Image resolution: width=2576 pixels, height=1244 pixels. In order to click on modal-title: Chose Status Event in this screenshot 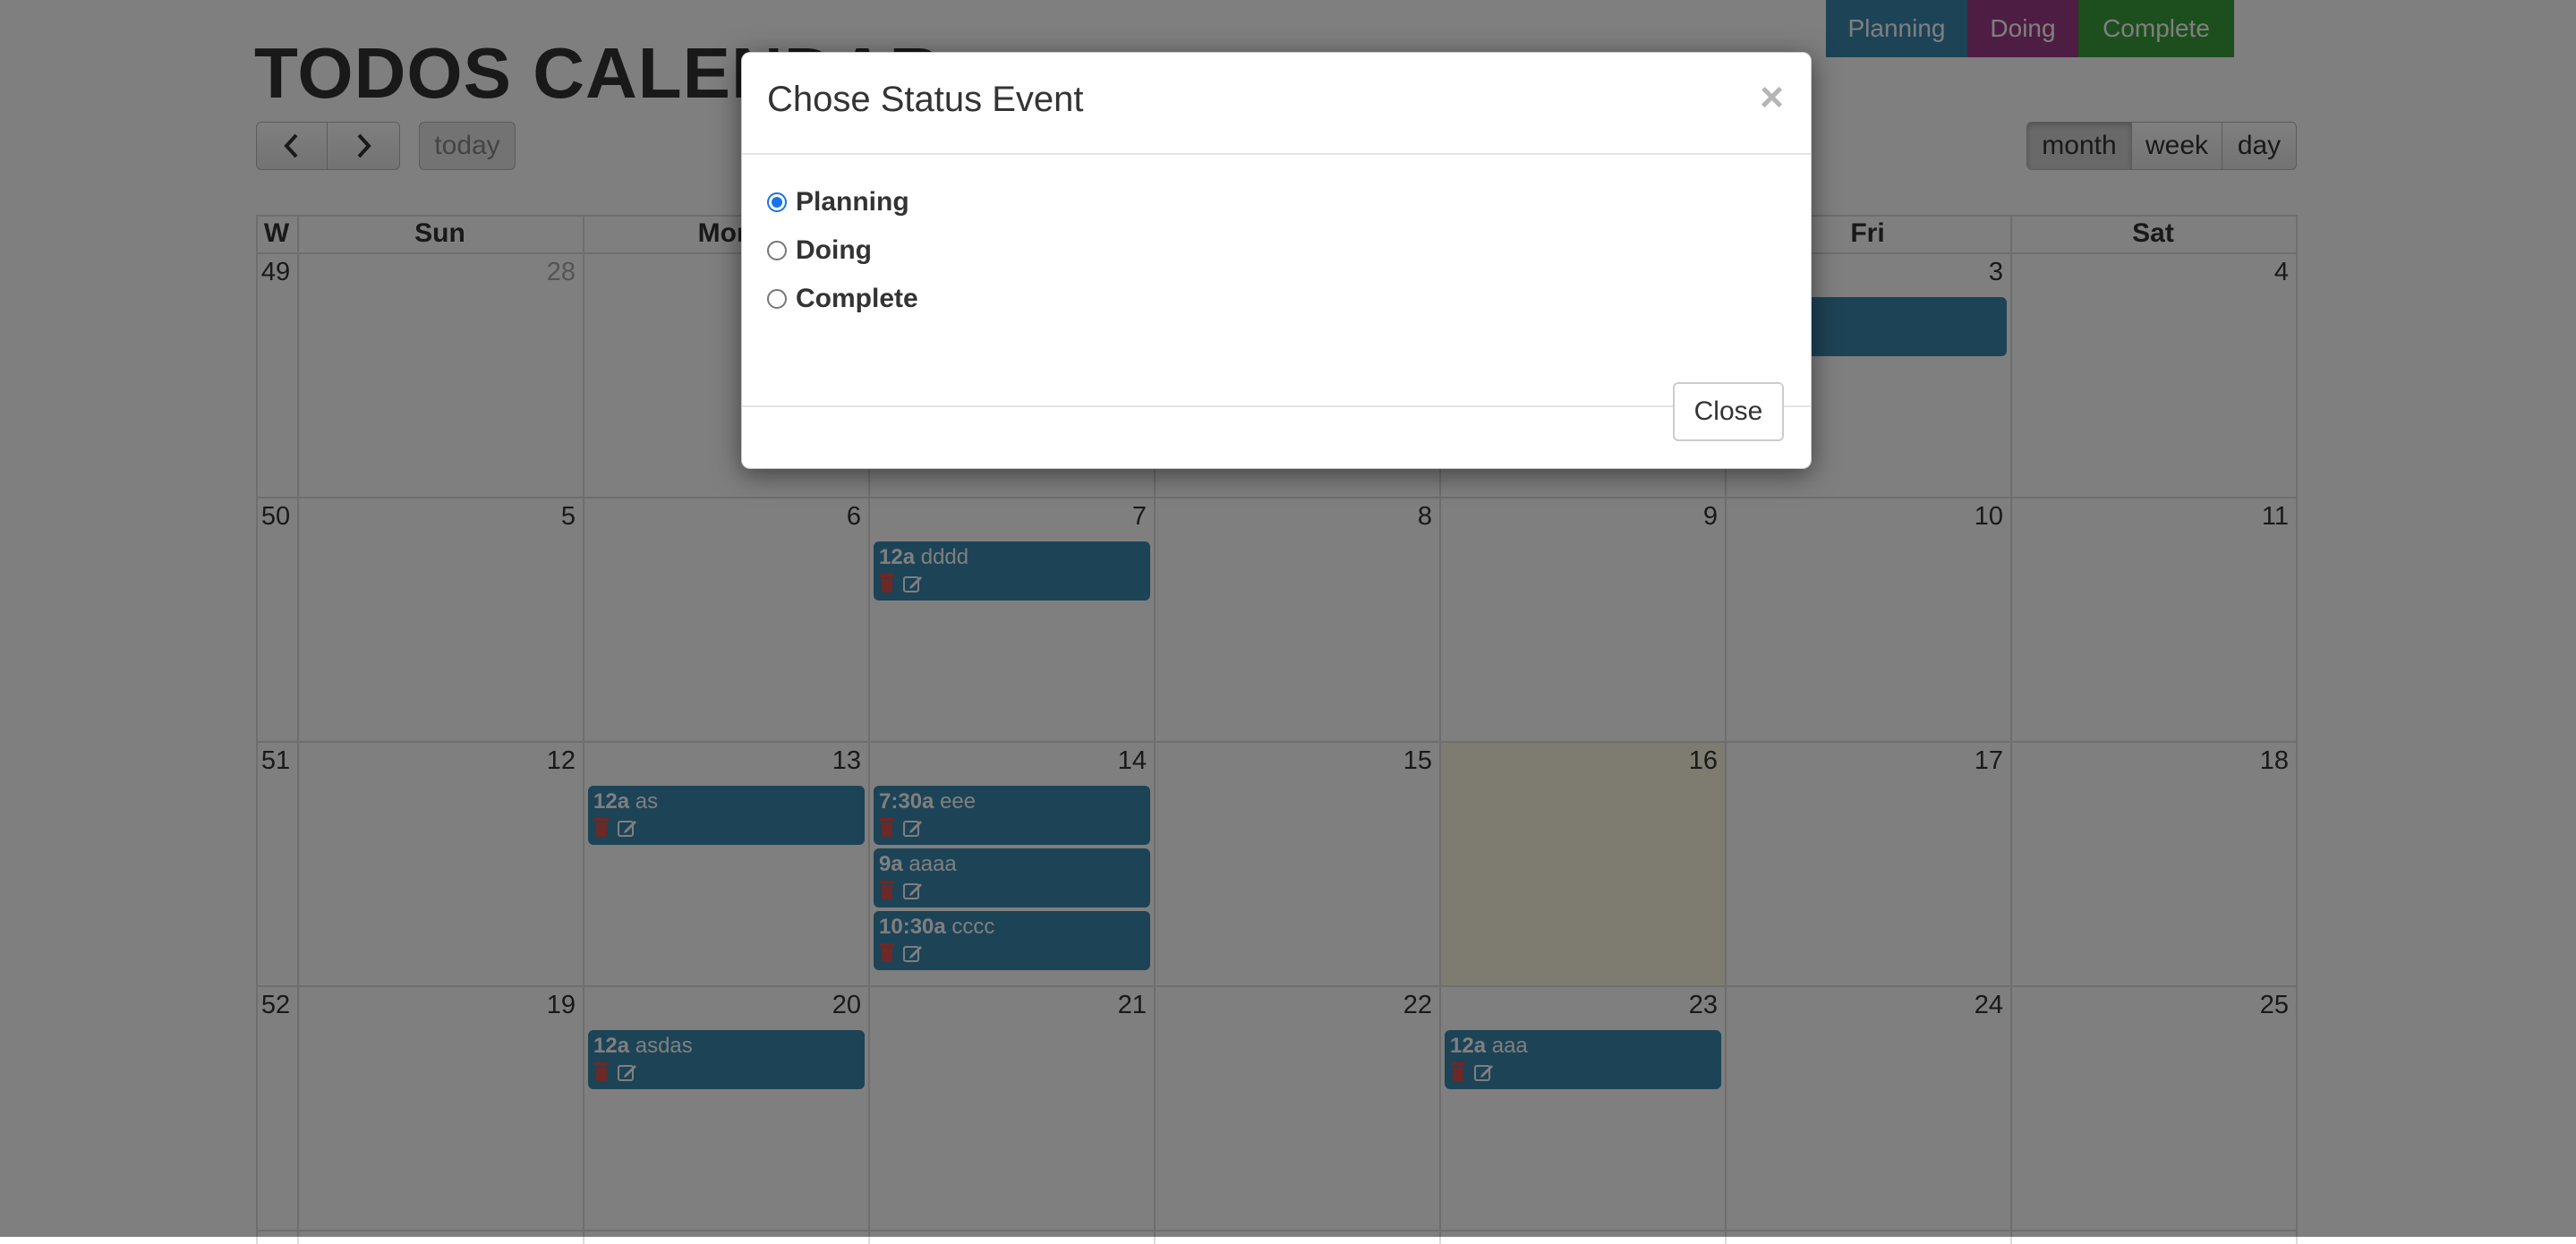, I will do `click(925, 100)`.